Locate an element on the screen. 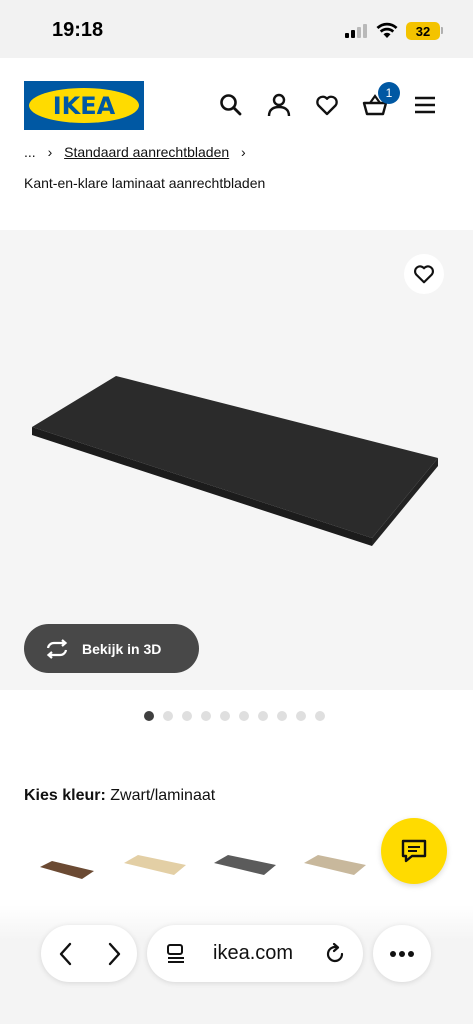 This screenshot has width=473, height=1024. heart-icon is located at coordinates (424, 274).